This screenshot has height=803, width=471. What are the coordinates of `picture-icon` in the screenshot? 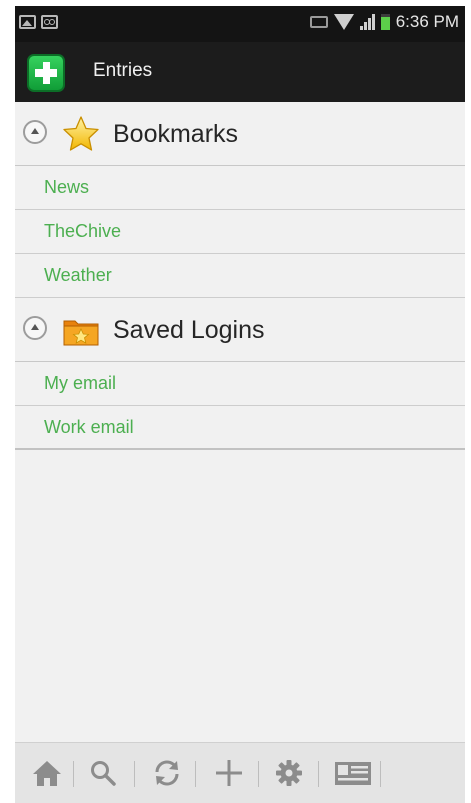 It's located at (27, 22).